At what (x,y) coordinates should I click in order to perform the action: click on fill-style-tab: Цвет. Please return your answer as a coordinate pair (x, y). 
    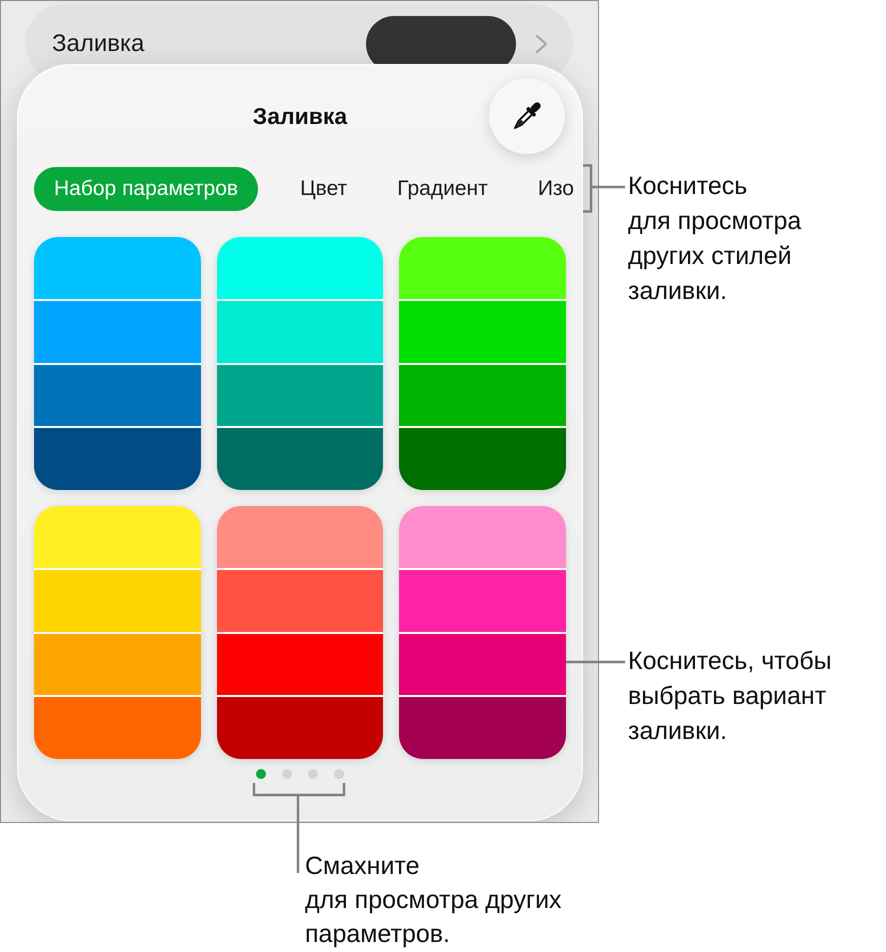
    Looking at the image, I should click on (324, 189).